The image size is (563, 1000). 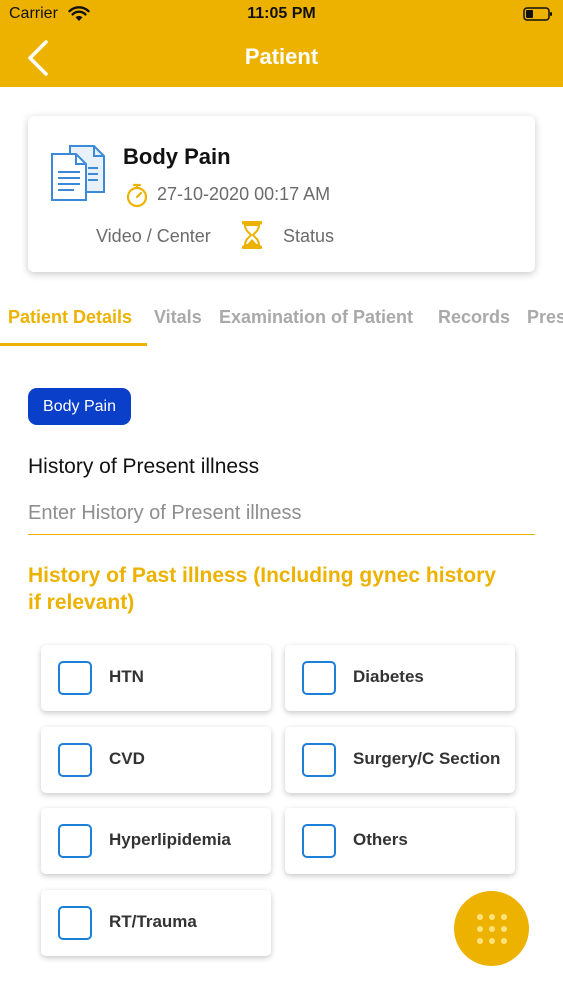 I want to click on option-surgery-c-section: Surgery/C Section, so click(x=400, y=760).